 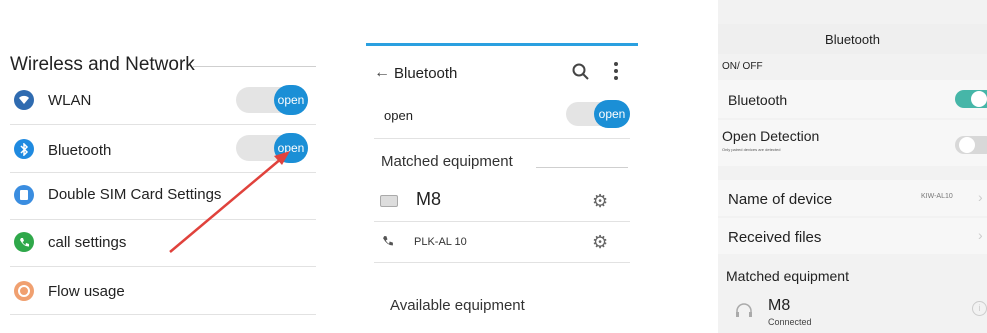 I want to click on open-row: open open, so click(x=502, y=114).